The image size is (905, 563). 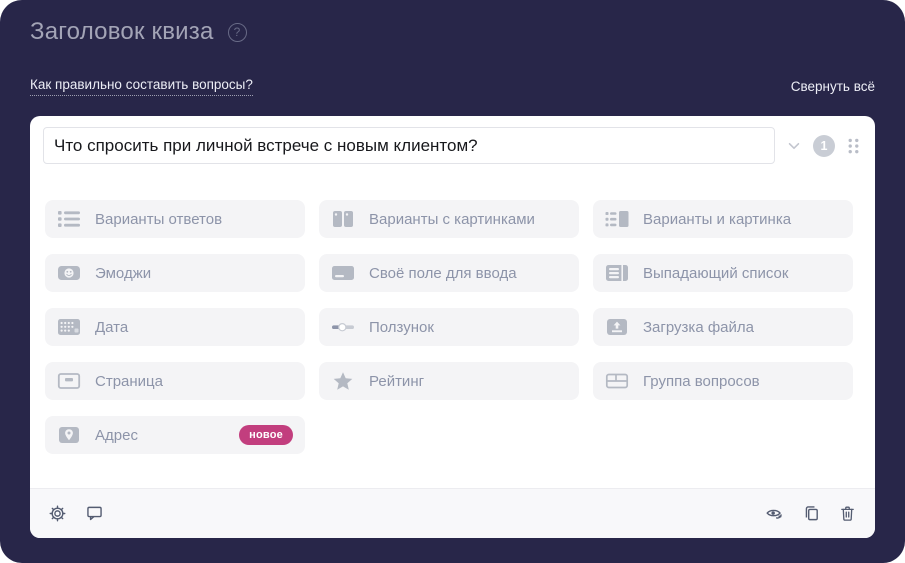 I want to click on question-number-badge: 1, so click(x=824, y=145).